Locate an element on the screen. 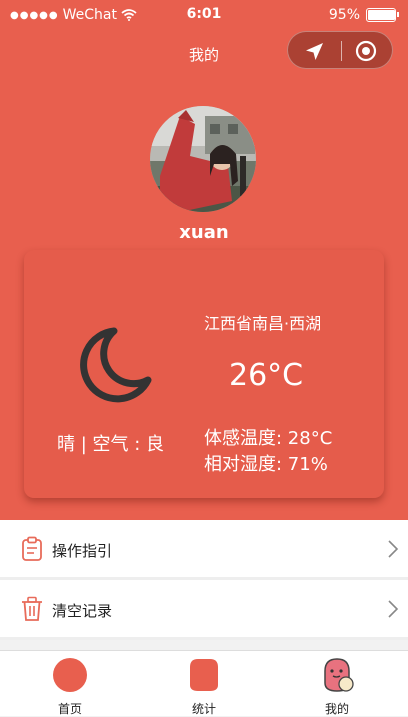 The height and width of the screenshot is (717, 408). weather-condition: 晴 | 空气 : 良 is located at coordinates (111, 444).